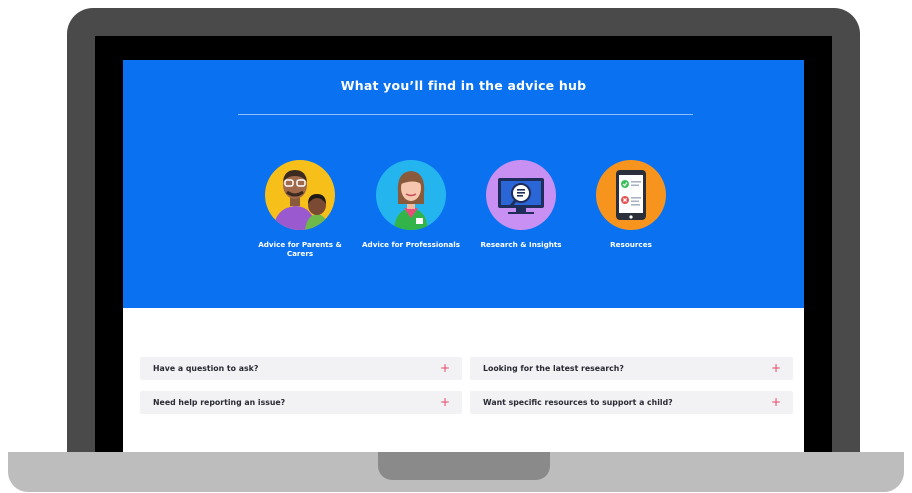 The image size is (912, 493). What do you see at coordinates (301, 368) in the screenshot?
I see `accordion-have-a-question: Have a question to ask? +` at bounding box center [301, 368].